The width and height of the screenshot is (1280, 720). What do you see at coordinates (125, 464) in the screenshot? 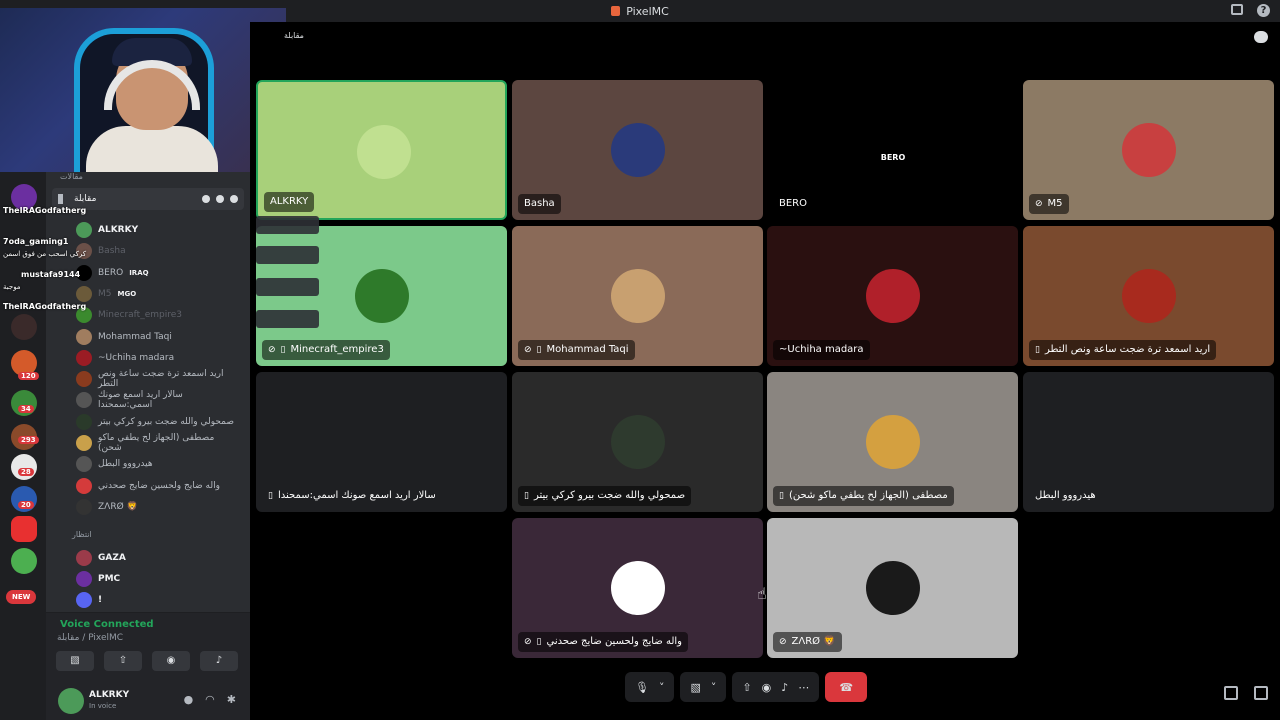
I see `member-name: هيدرووو البطل` at bounding box center [125, 464].